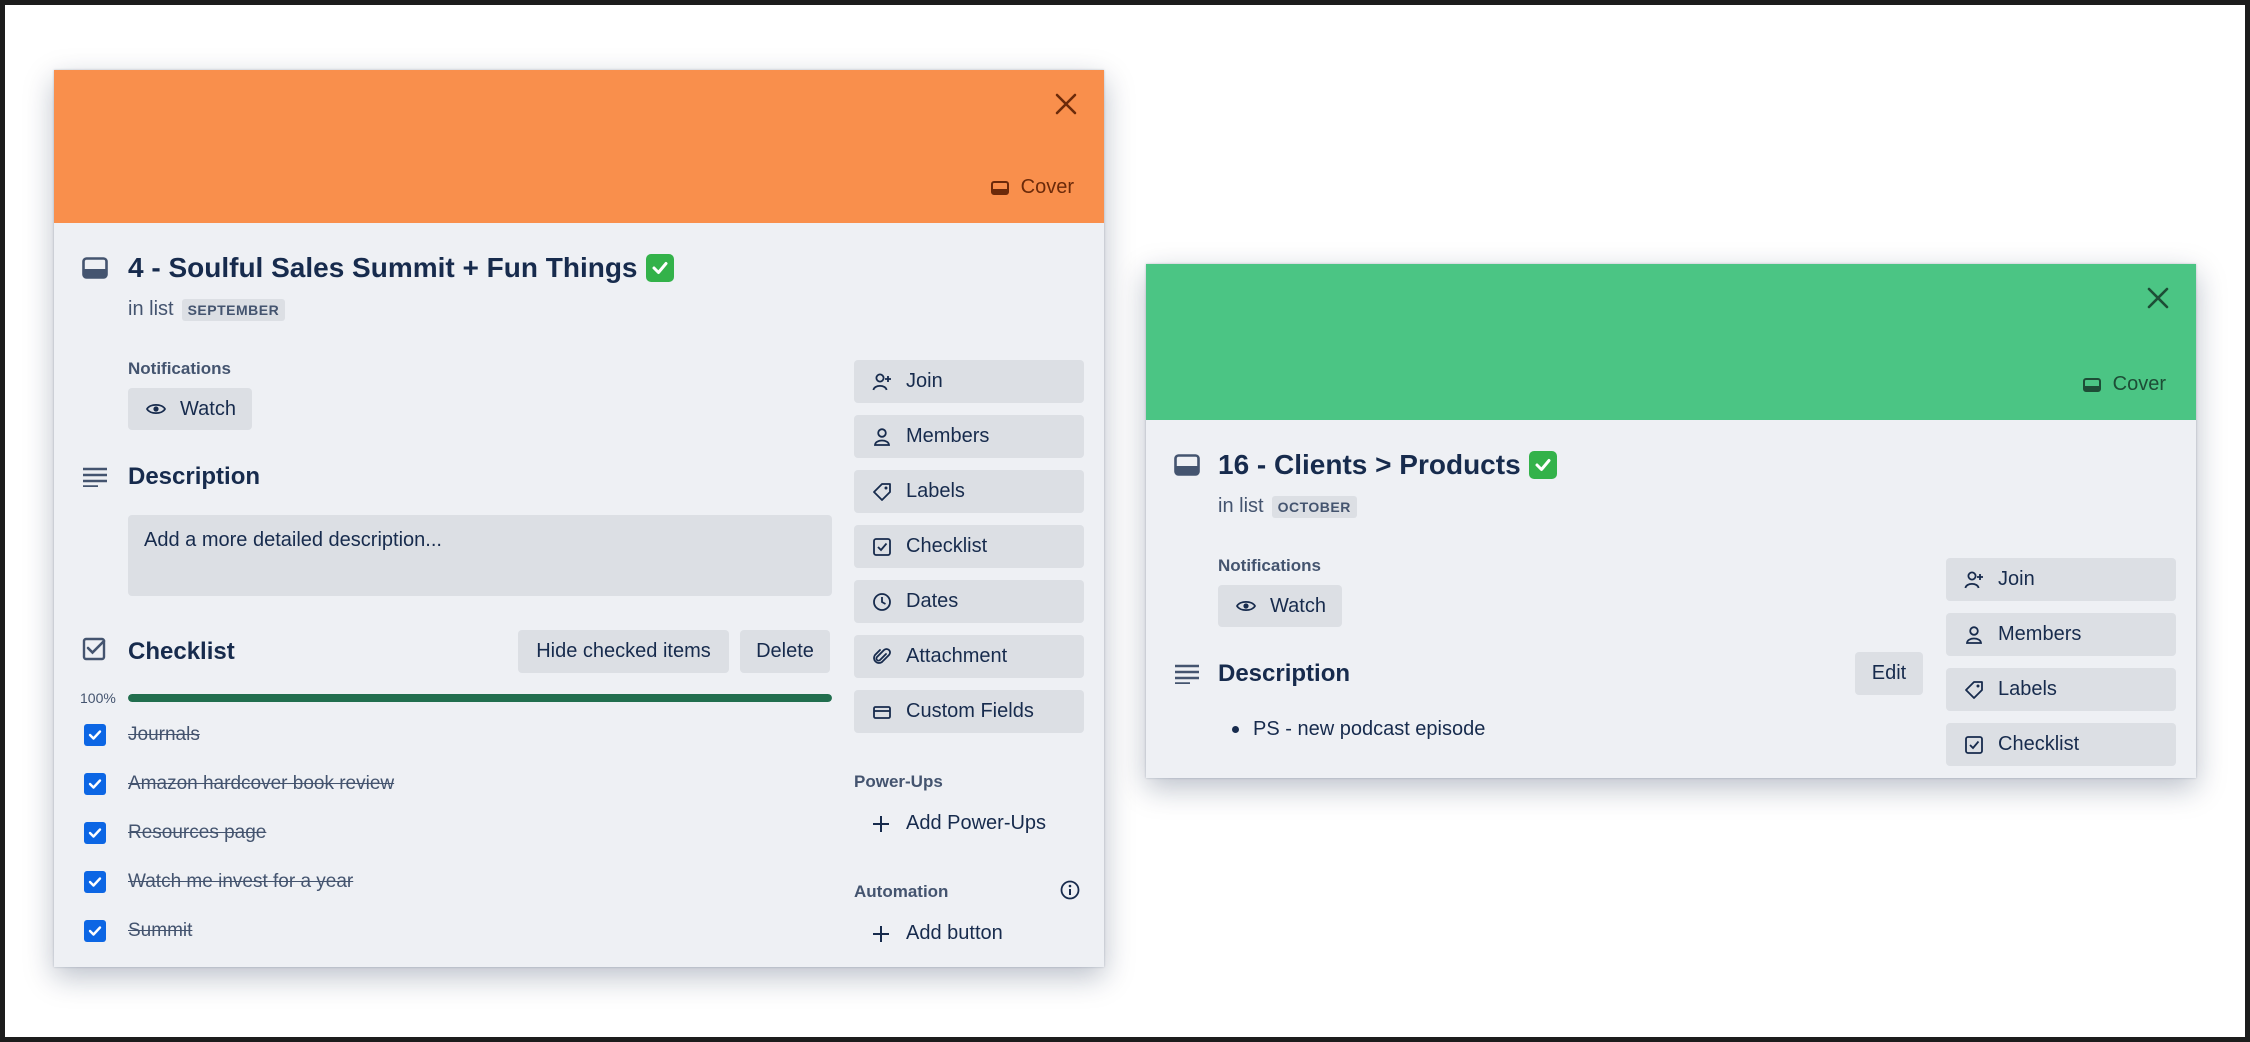  What do you see at coordinates (181, 651) in the screenshot?
I see `checklist-title: Checklist` at bounding box center [181, 651].